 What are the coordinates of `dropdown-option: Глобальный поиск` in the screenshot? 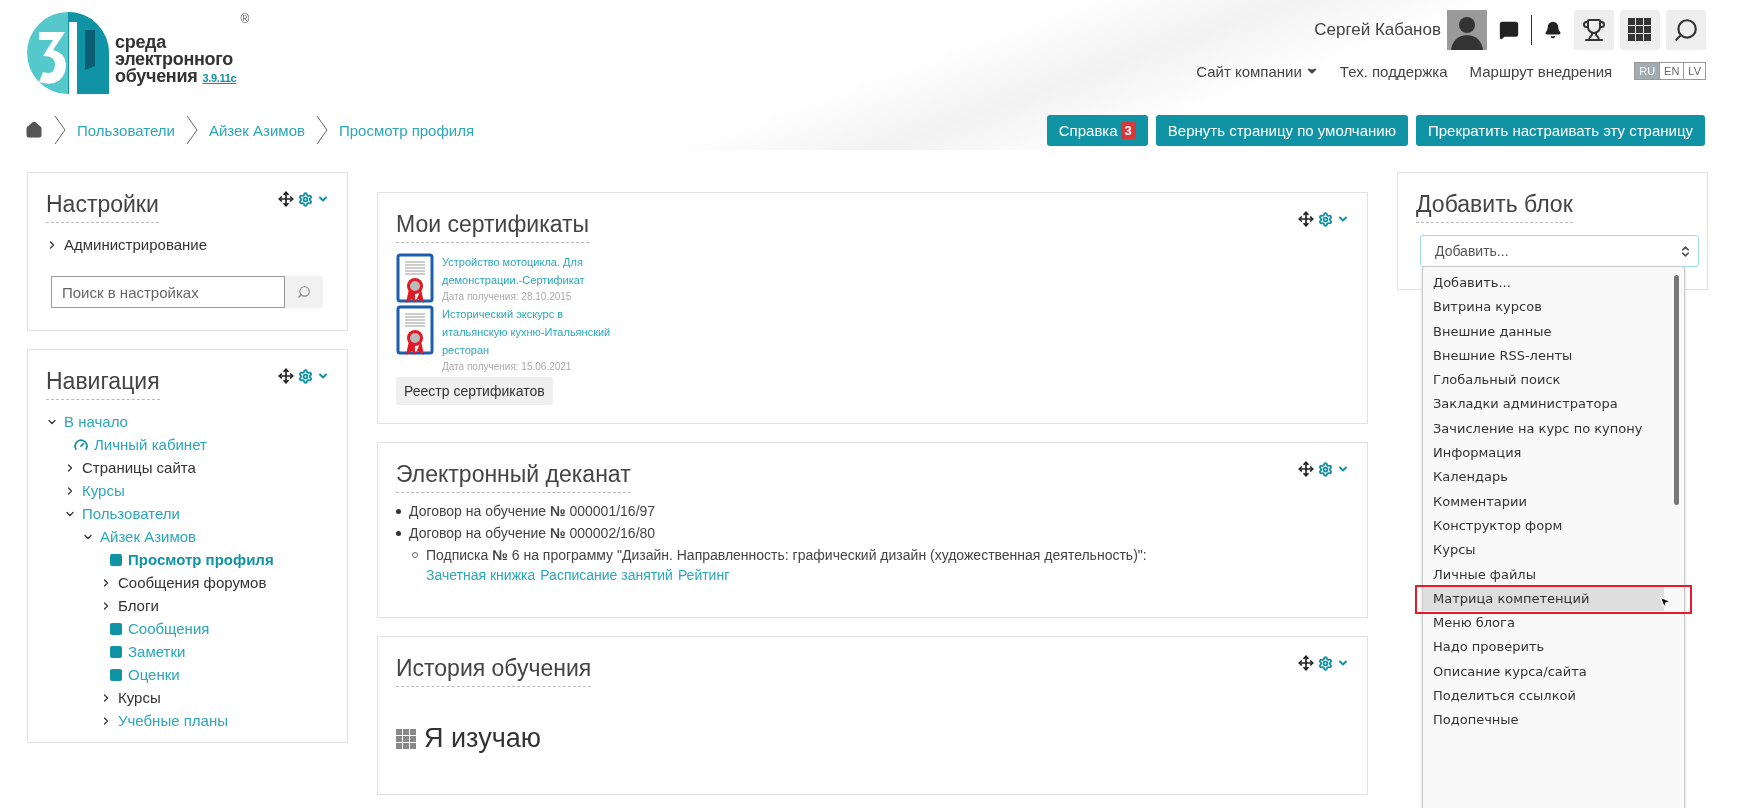 It's located at (1543, 380).